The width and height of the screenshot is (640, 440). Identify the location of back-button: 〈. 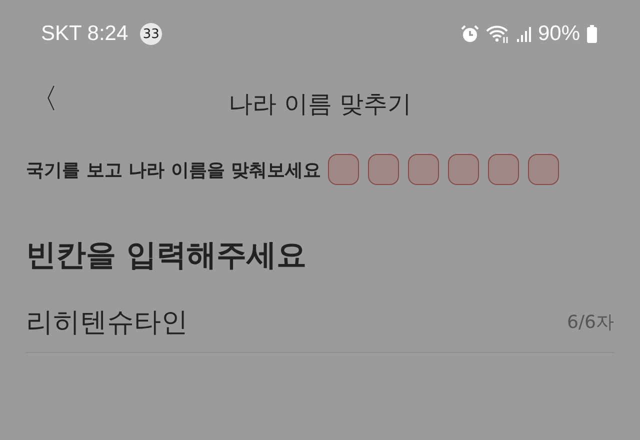
(44, 99).